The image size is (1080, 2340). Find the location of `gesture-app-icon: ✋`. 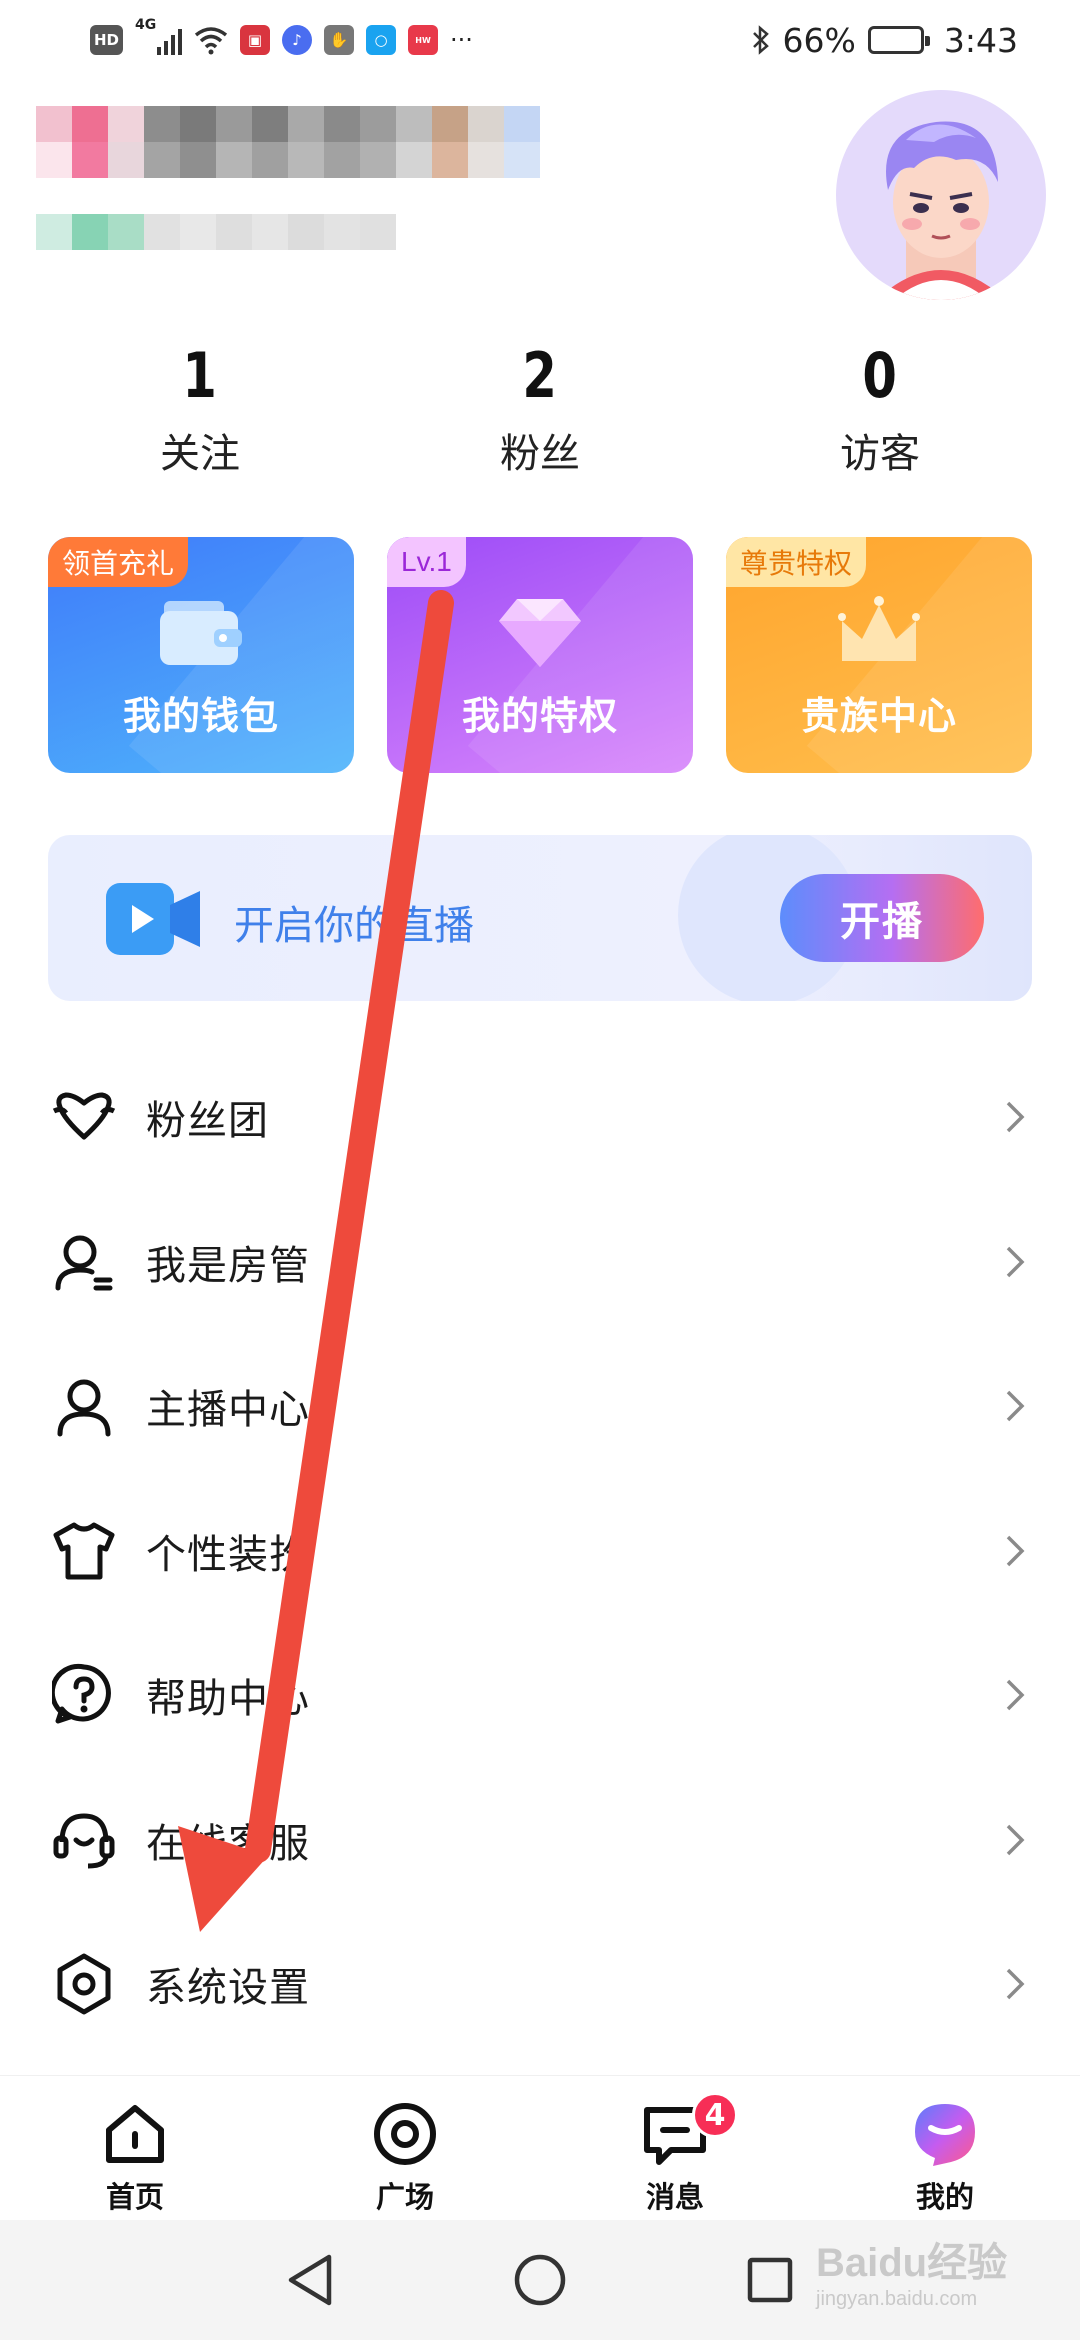

gesture-app-icon: ✋ is located at coordinates (339, 40).